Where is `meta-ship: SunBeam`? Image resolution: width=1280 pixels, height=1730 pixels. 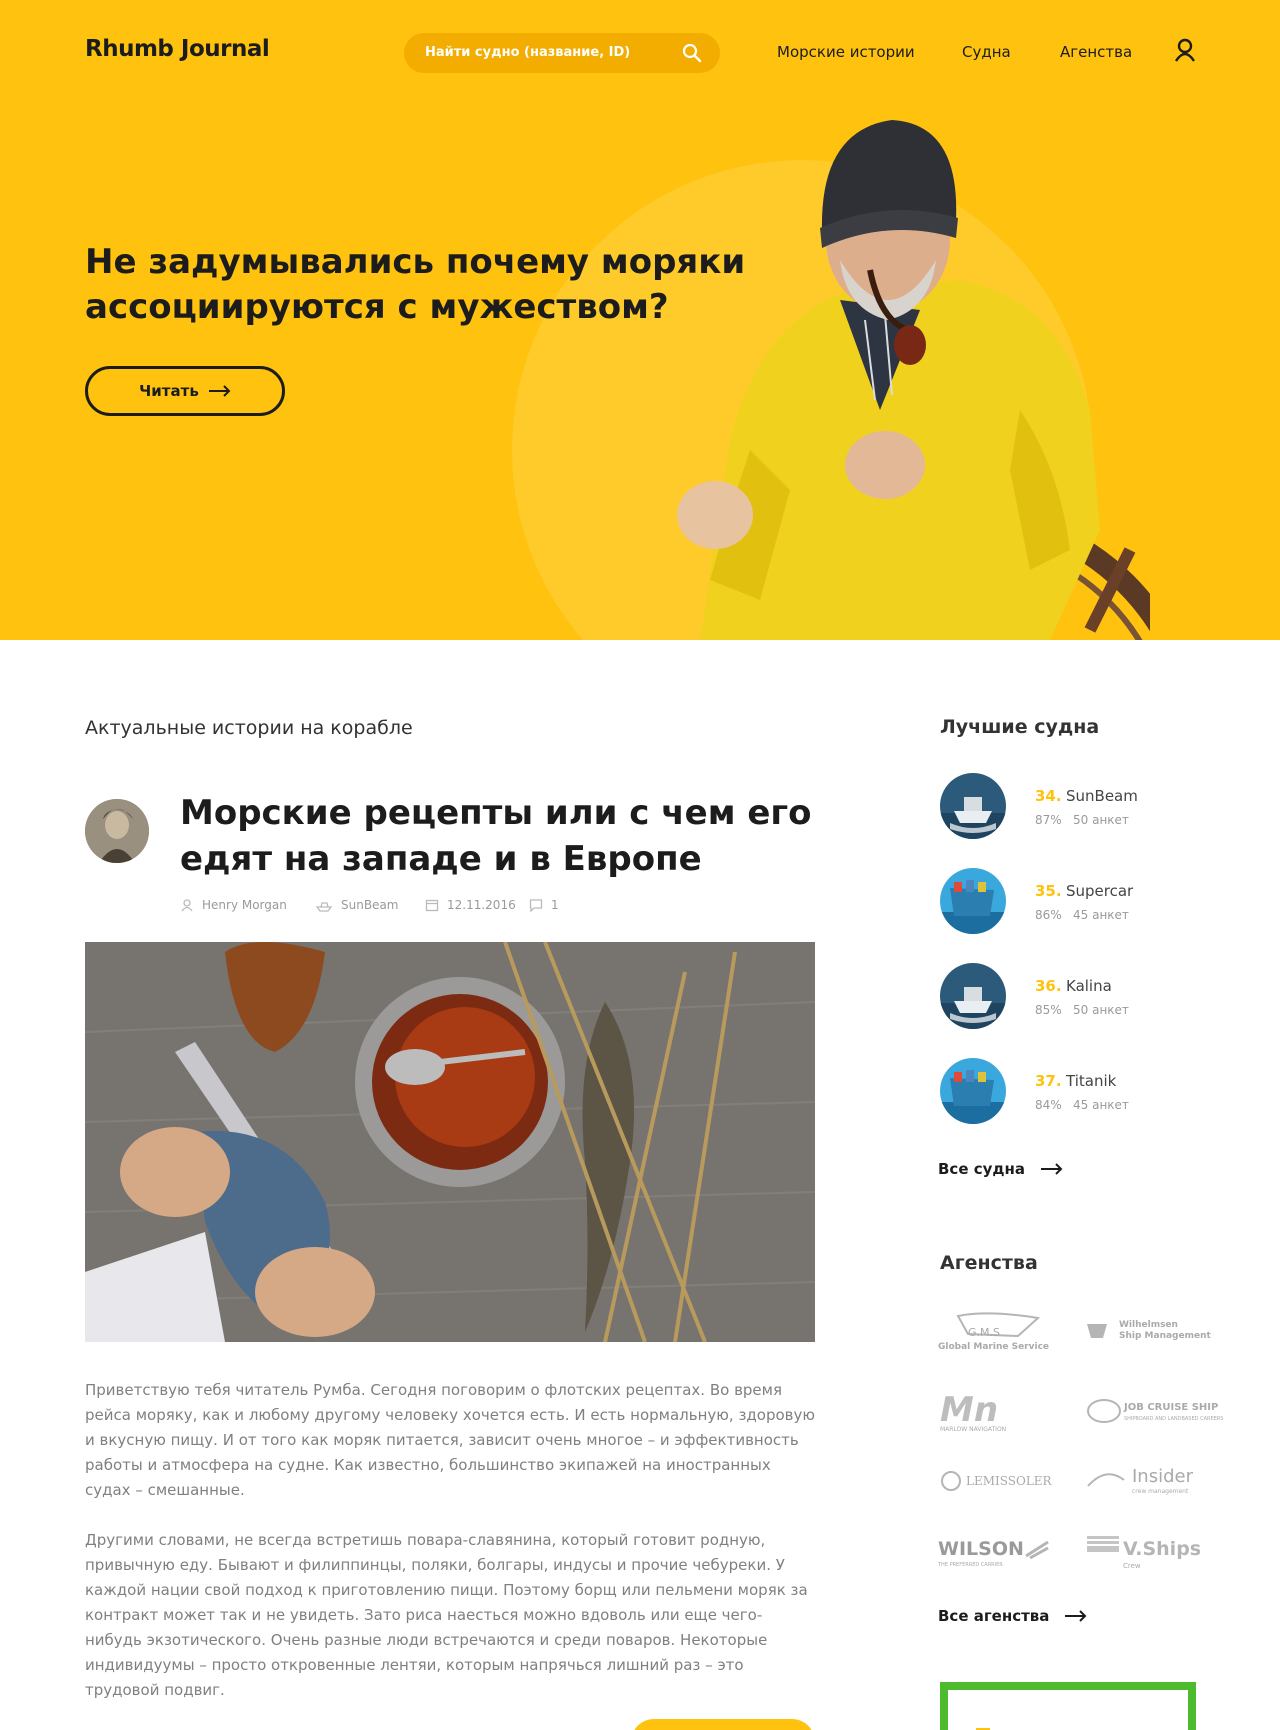 meta-ship: SunBeam is located at coordinates (357, 905).